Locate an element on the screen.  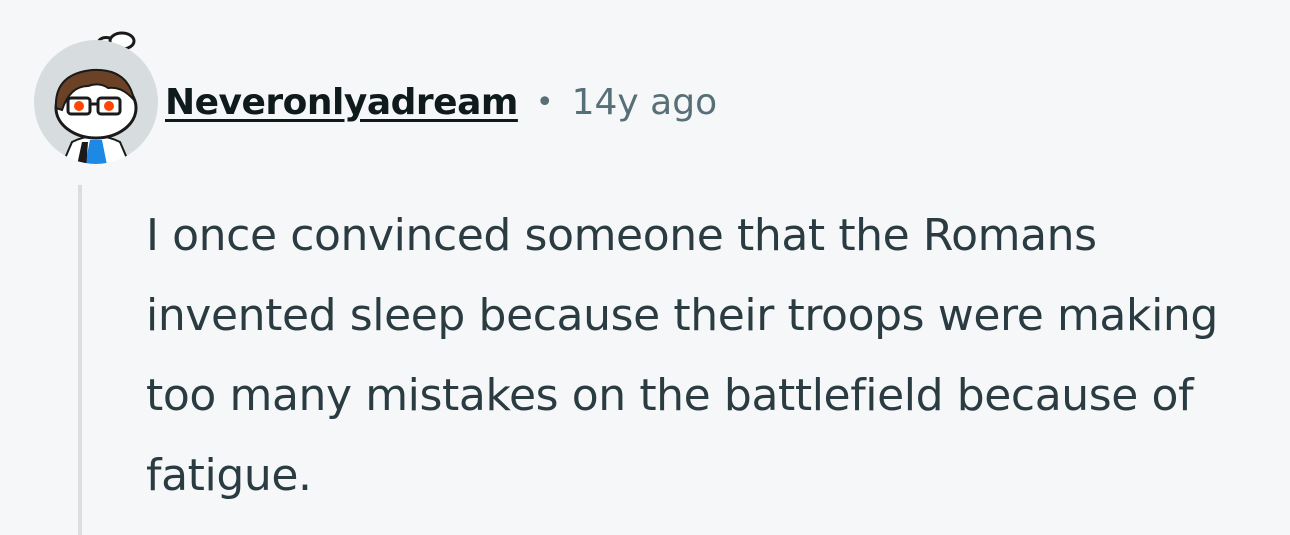
comment-meta: Neveronlyadream • 14y ago is located at coordinates (441, 102).